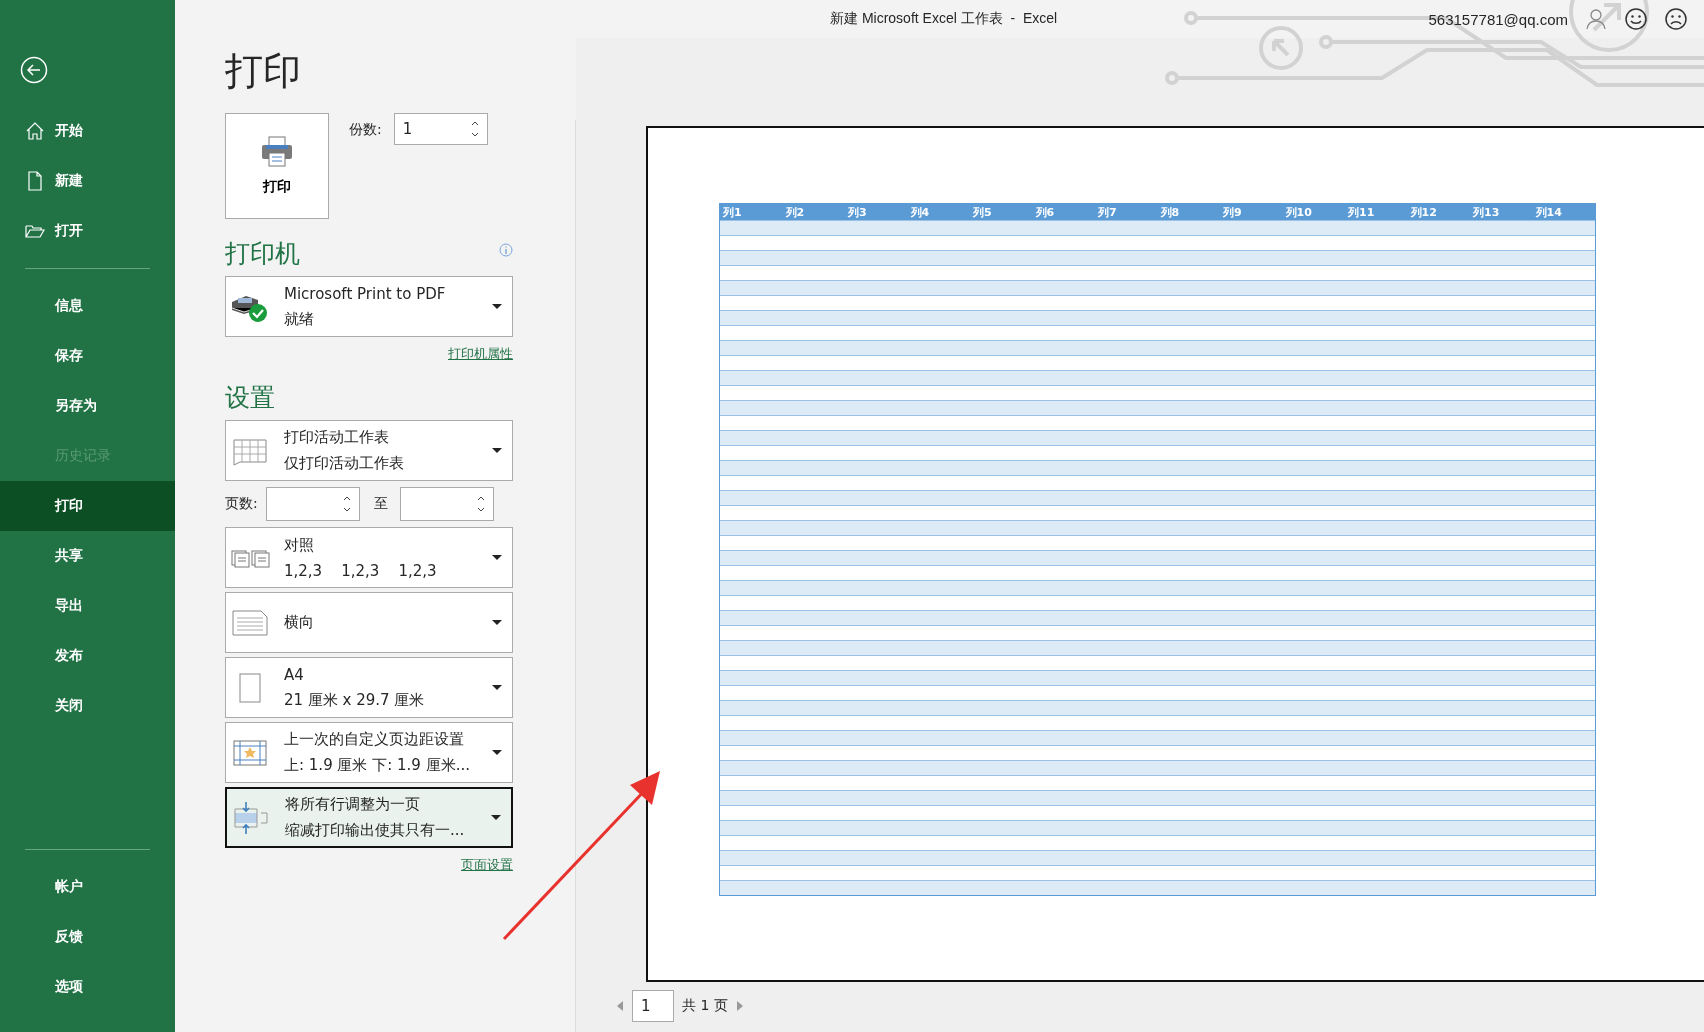  What do you see at coordinates (1232, 212) in the screenshot?
I see `column-header: 列9` at bounding box center [1232, 212].